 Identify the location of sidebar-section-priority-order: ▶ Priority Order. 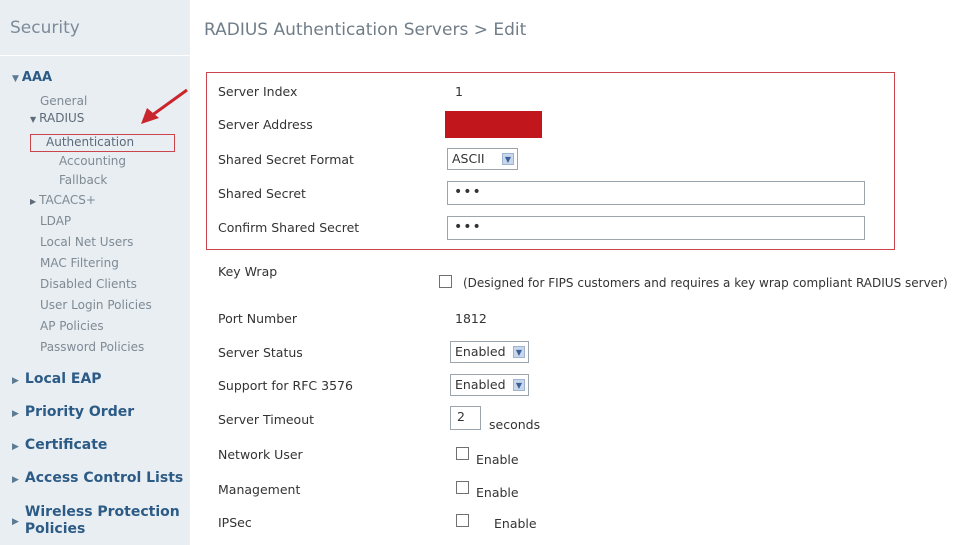
(73, 412).